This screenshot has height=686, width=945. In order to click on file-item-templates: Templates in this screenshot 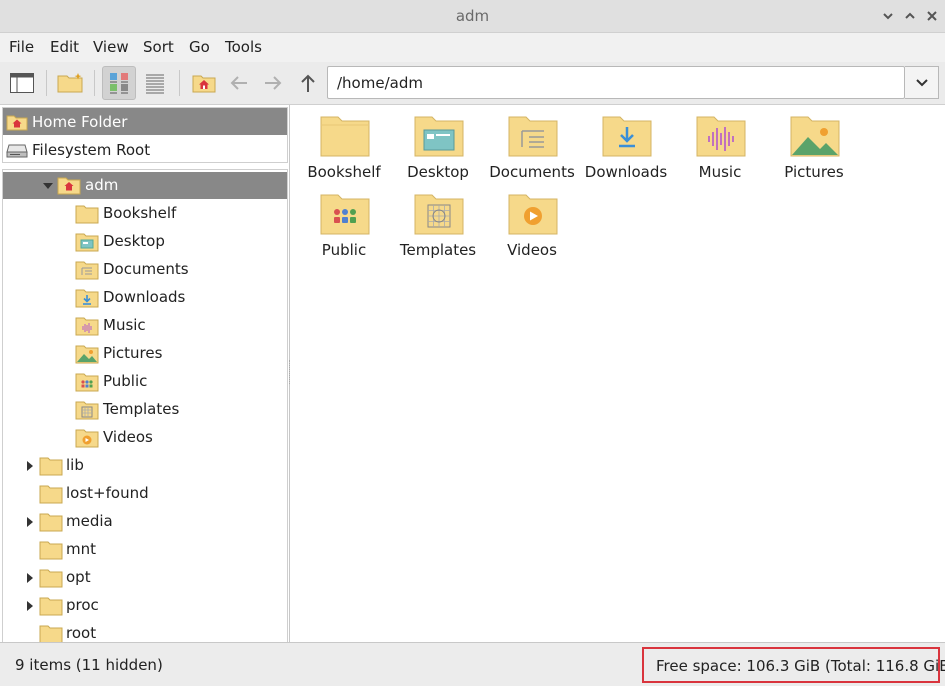, I will do `click(438, 222)`.